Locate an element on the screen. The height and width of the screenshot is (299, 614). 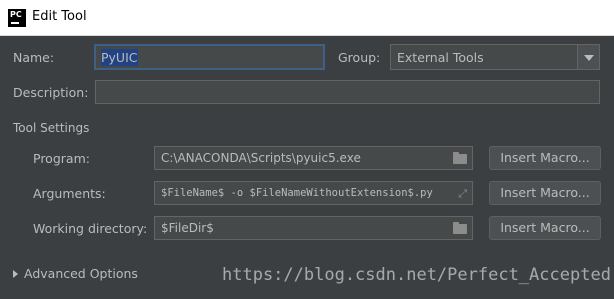
description-label: Description: is located at coordinates (51, 92).